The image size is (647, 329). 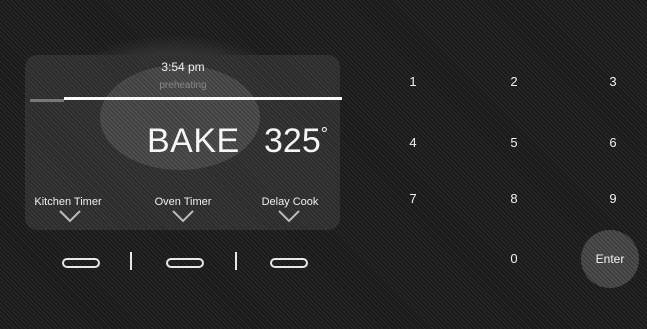 What do you see at coordinates (185, 263) in the screenshot?
I see `oven-timer-button` at bounding box center [185, 263].